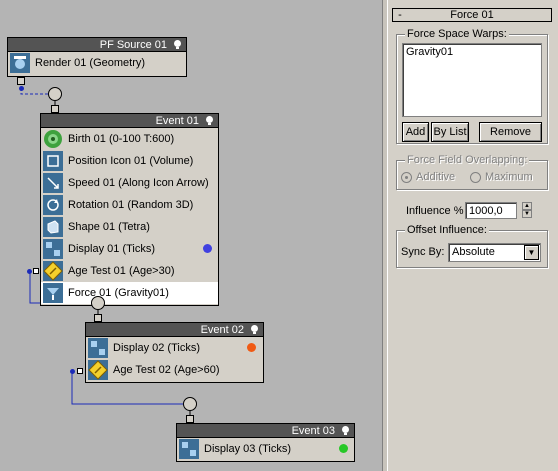 This screenshot has width=558, height=471. I want to click on event03-title-bar: Event 03, so click(265, 431).